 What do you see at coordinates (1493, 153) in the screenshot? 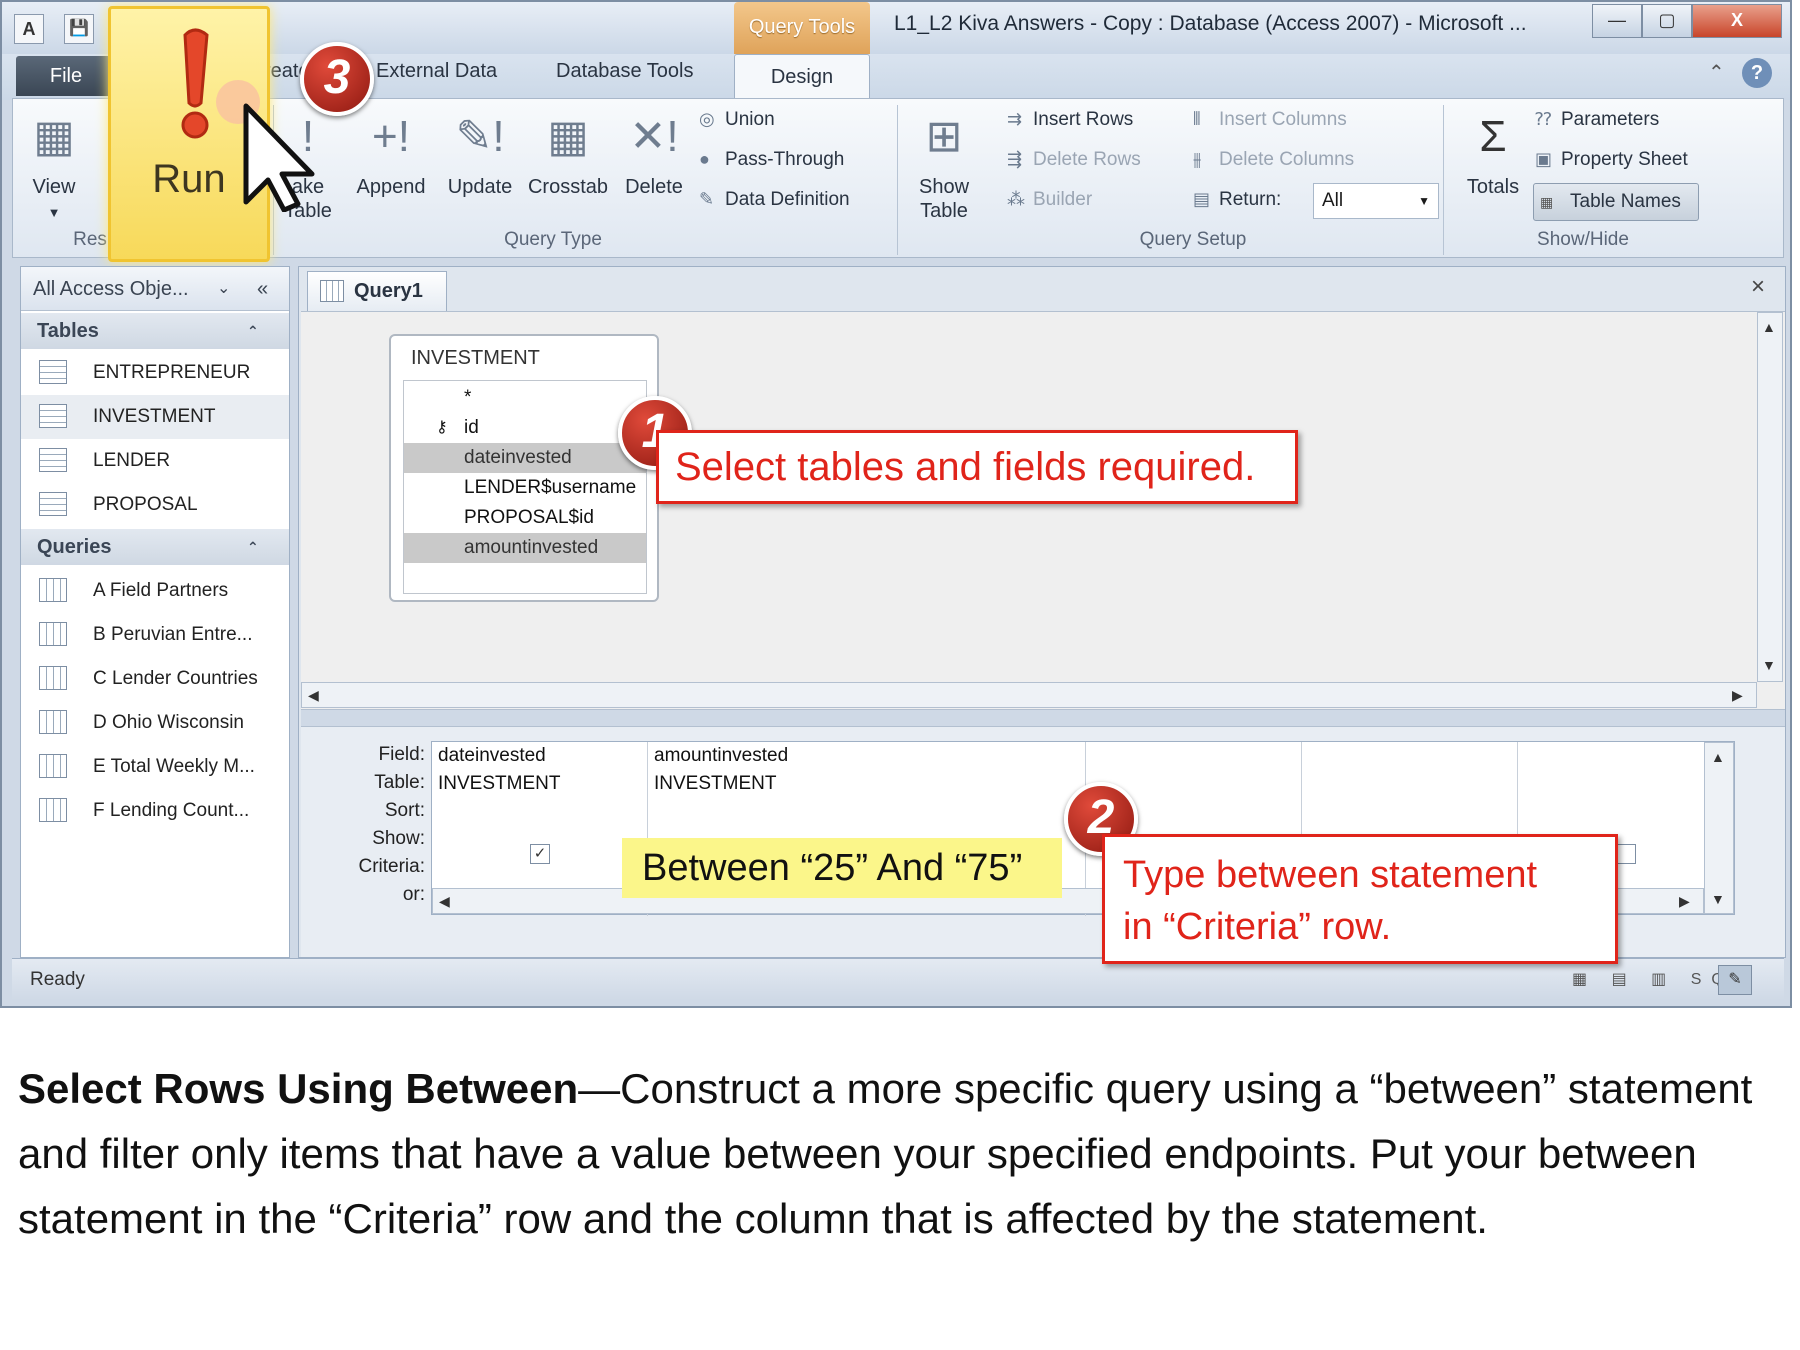
I see `totals-button: Σ Totals` at bounding box center [1493, 153].